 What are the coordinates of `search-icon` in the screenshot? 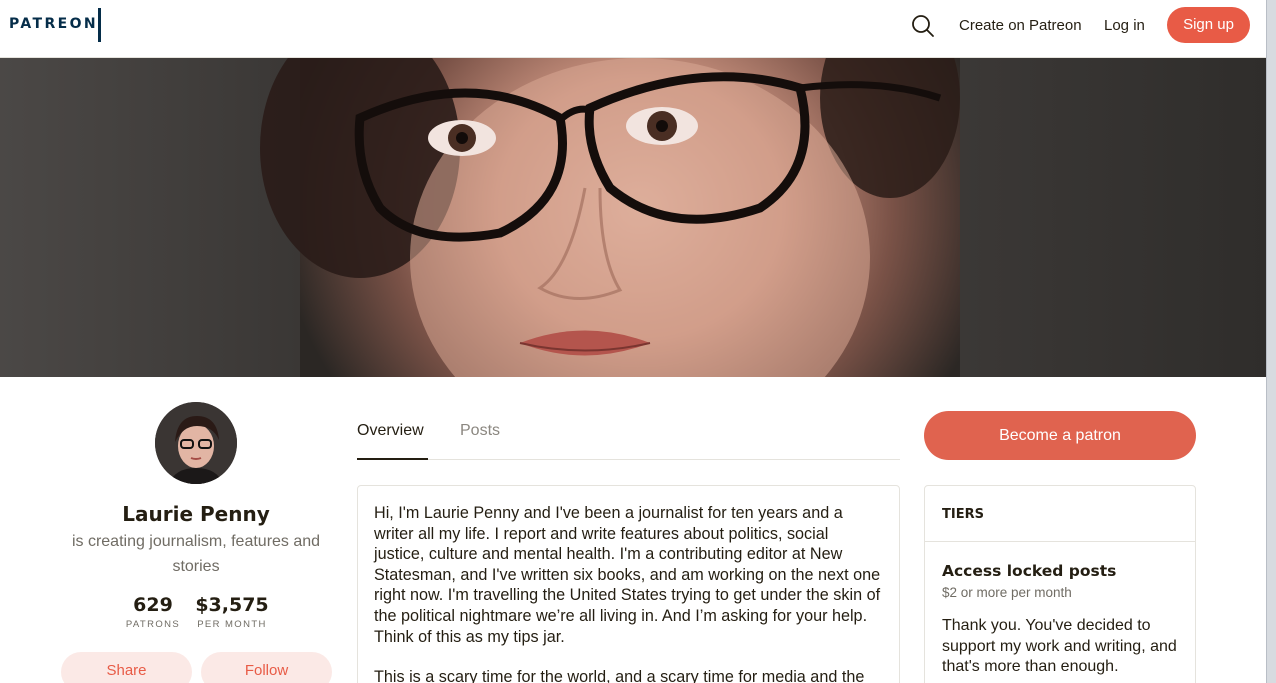 It's located at (923, 26).